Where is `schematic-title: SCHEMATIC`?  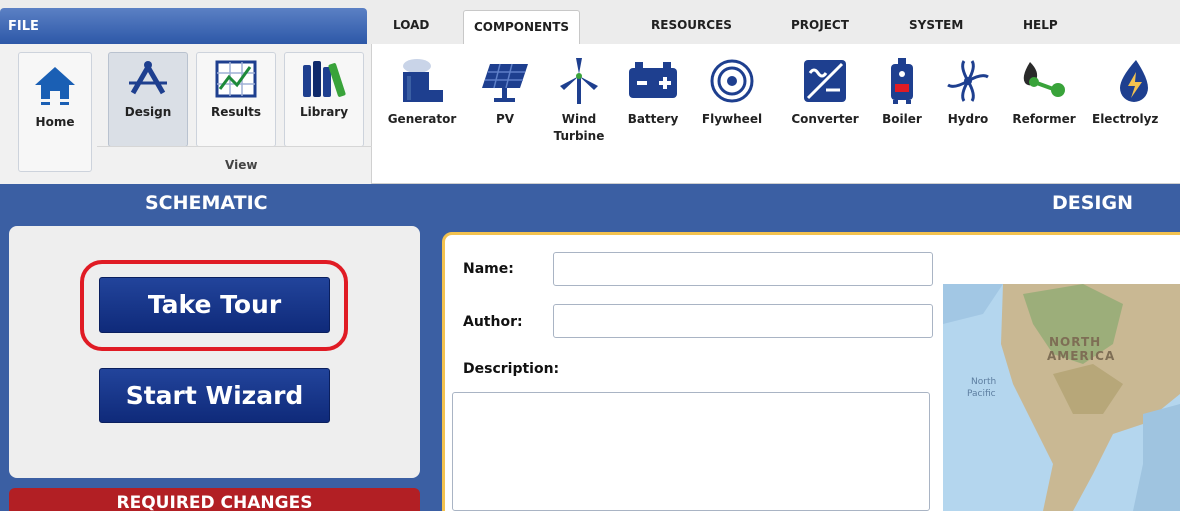
schematic-title: SCHEMATIC is located at coordinates (206, 203).